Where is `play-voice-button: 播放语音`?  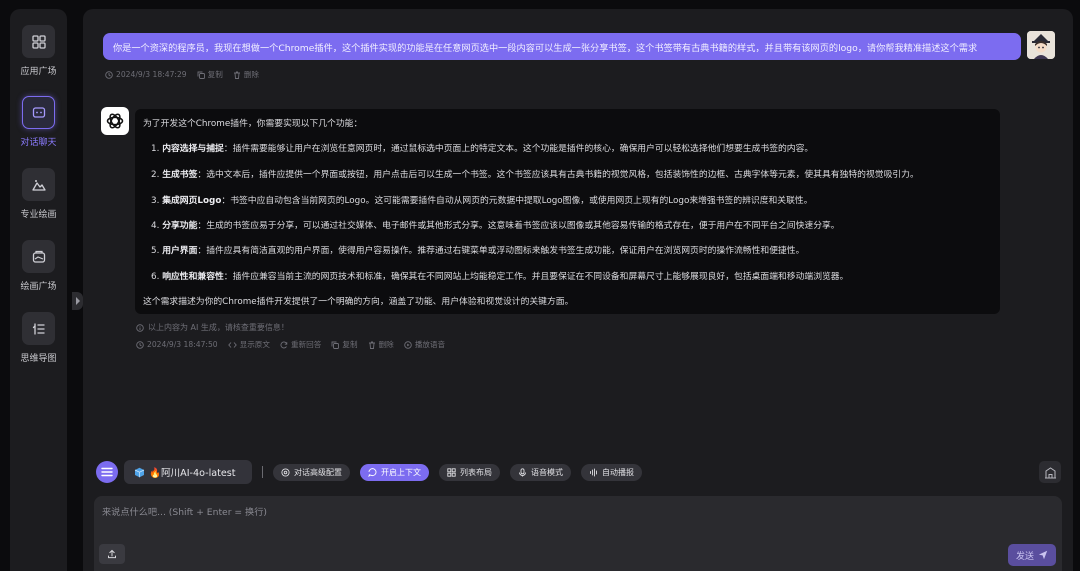
play-voice-button: 播放语音 is located at coordinates (424, 344).